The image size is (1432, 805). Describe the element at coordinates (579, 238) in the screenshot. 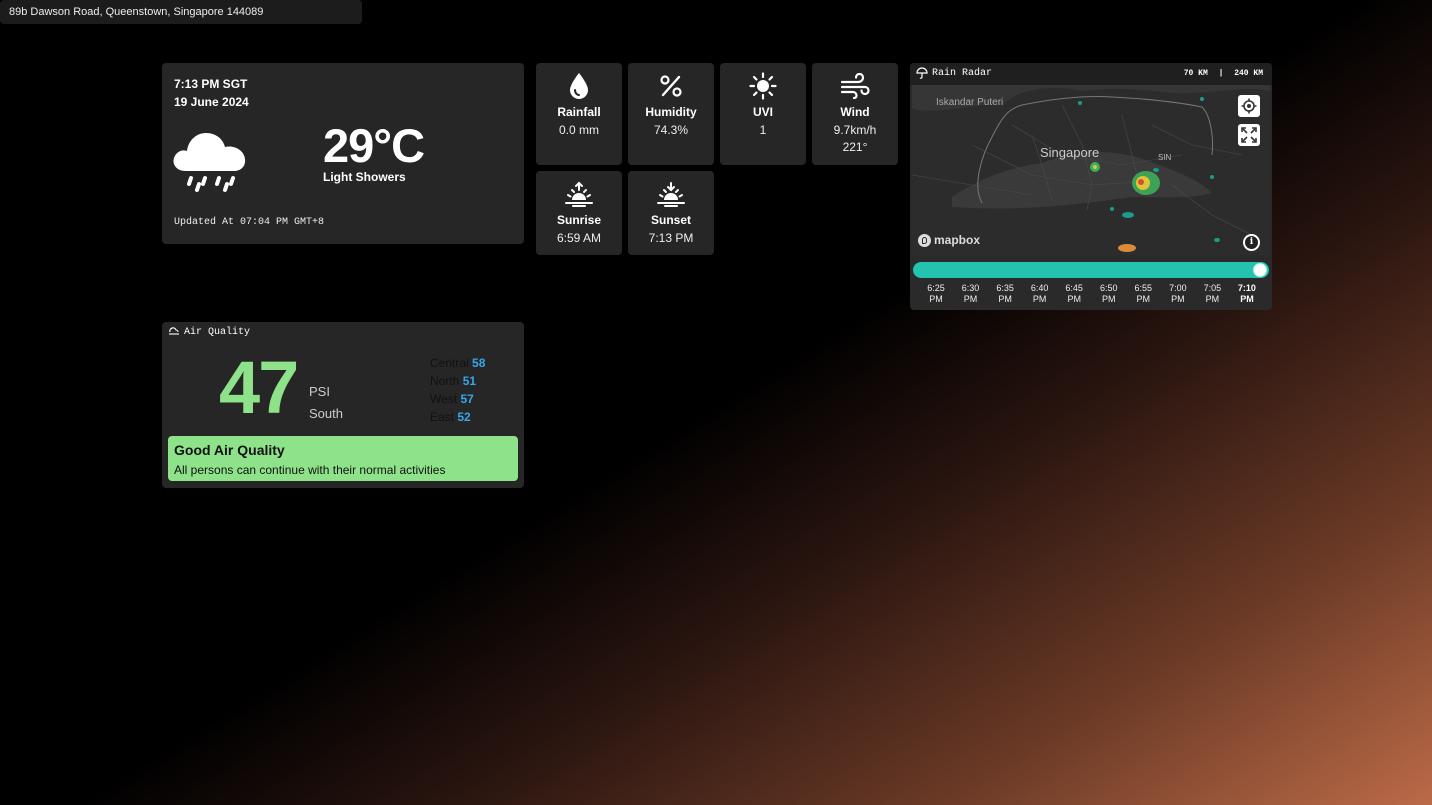

I see `sunrise-value: 6:59 AM` at that location.